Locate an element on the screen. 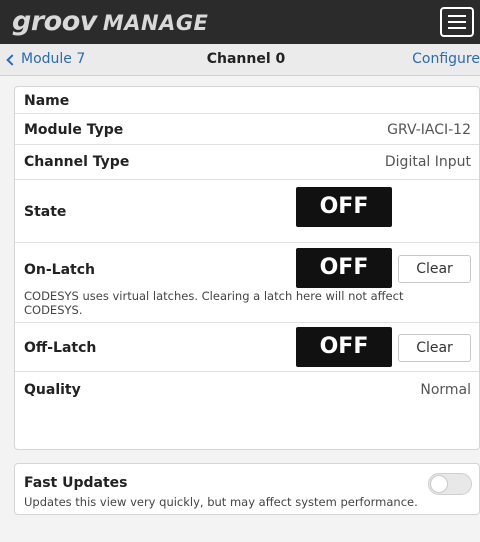  hamburger-menu-button is located at coordinates (457, 22).